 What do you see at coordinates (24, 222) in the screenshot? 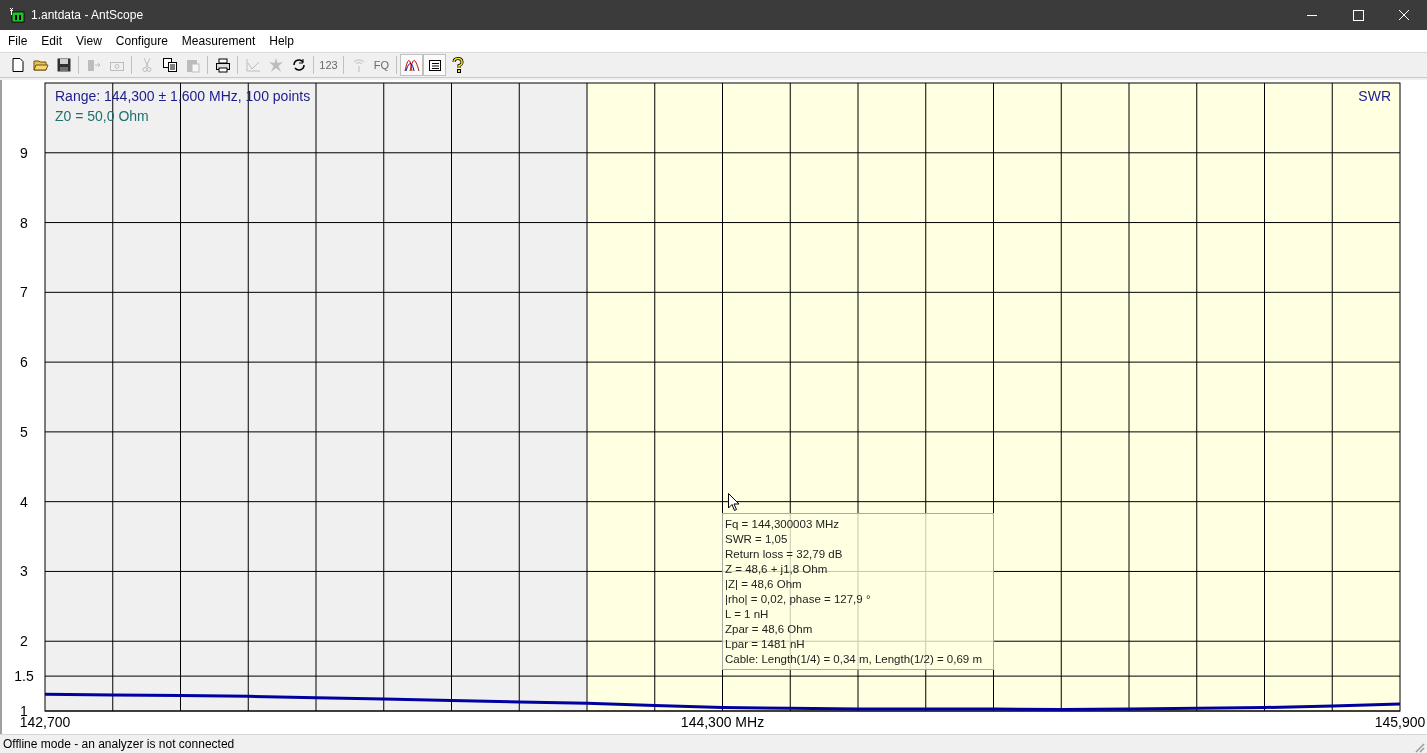
I see `y-axis-label: 8` at bounding box center [24, 222].